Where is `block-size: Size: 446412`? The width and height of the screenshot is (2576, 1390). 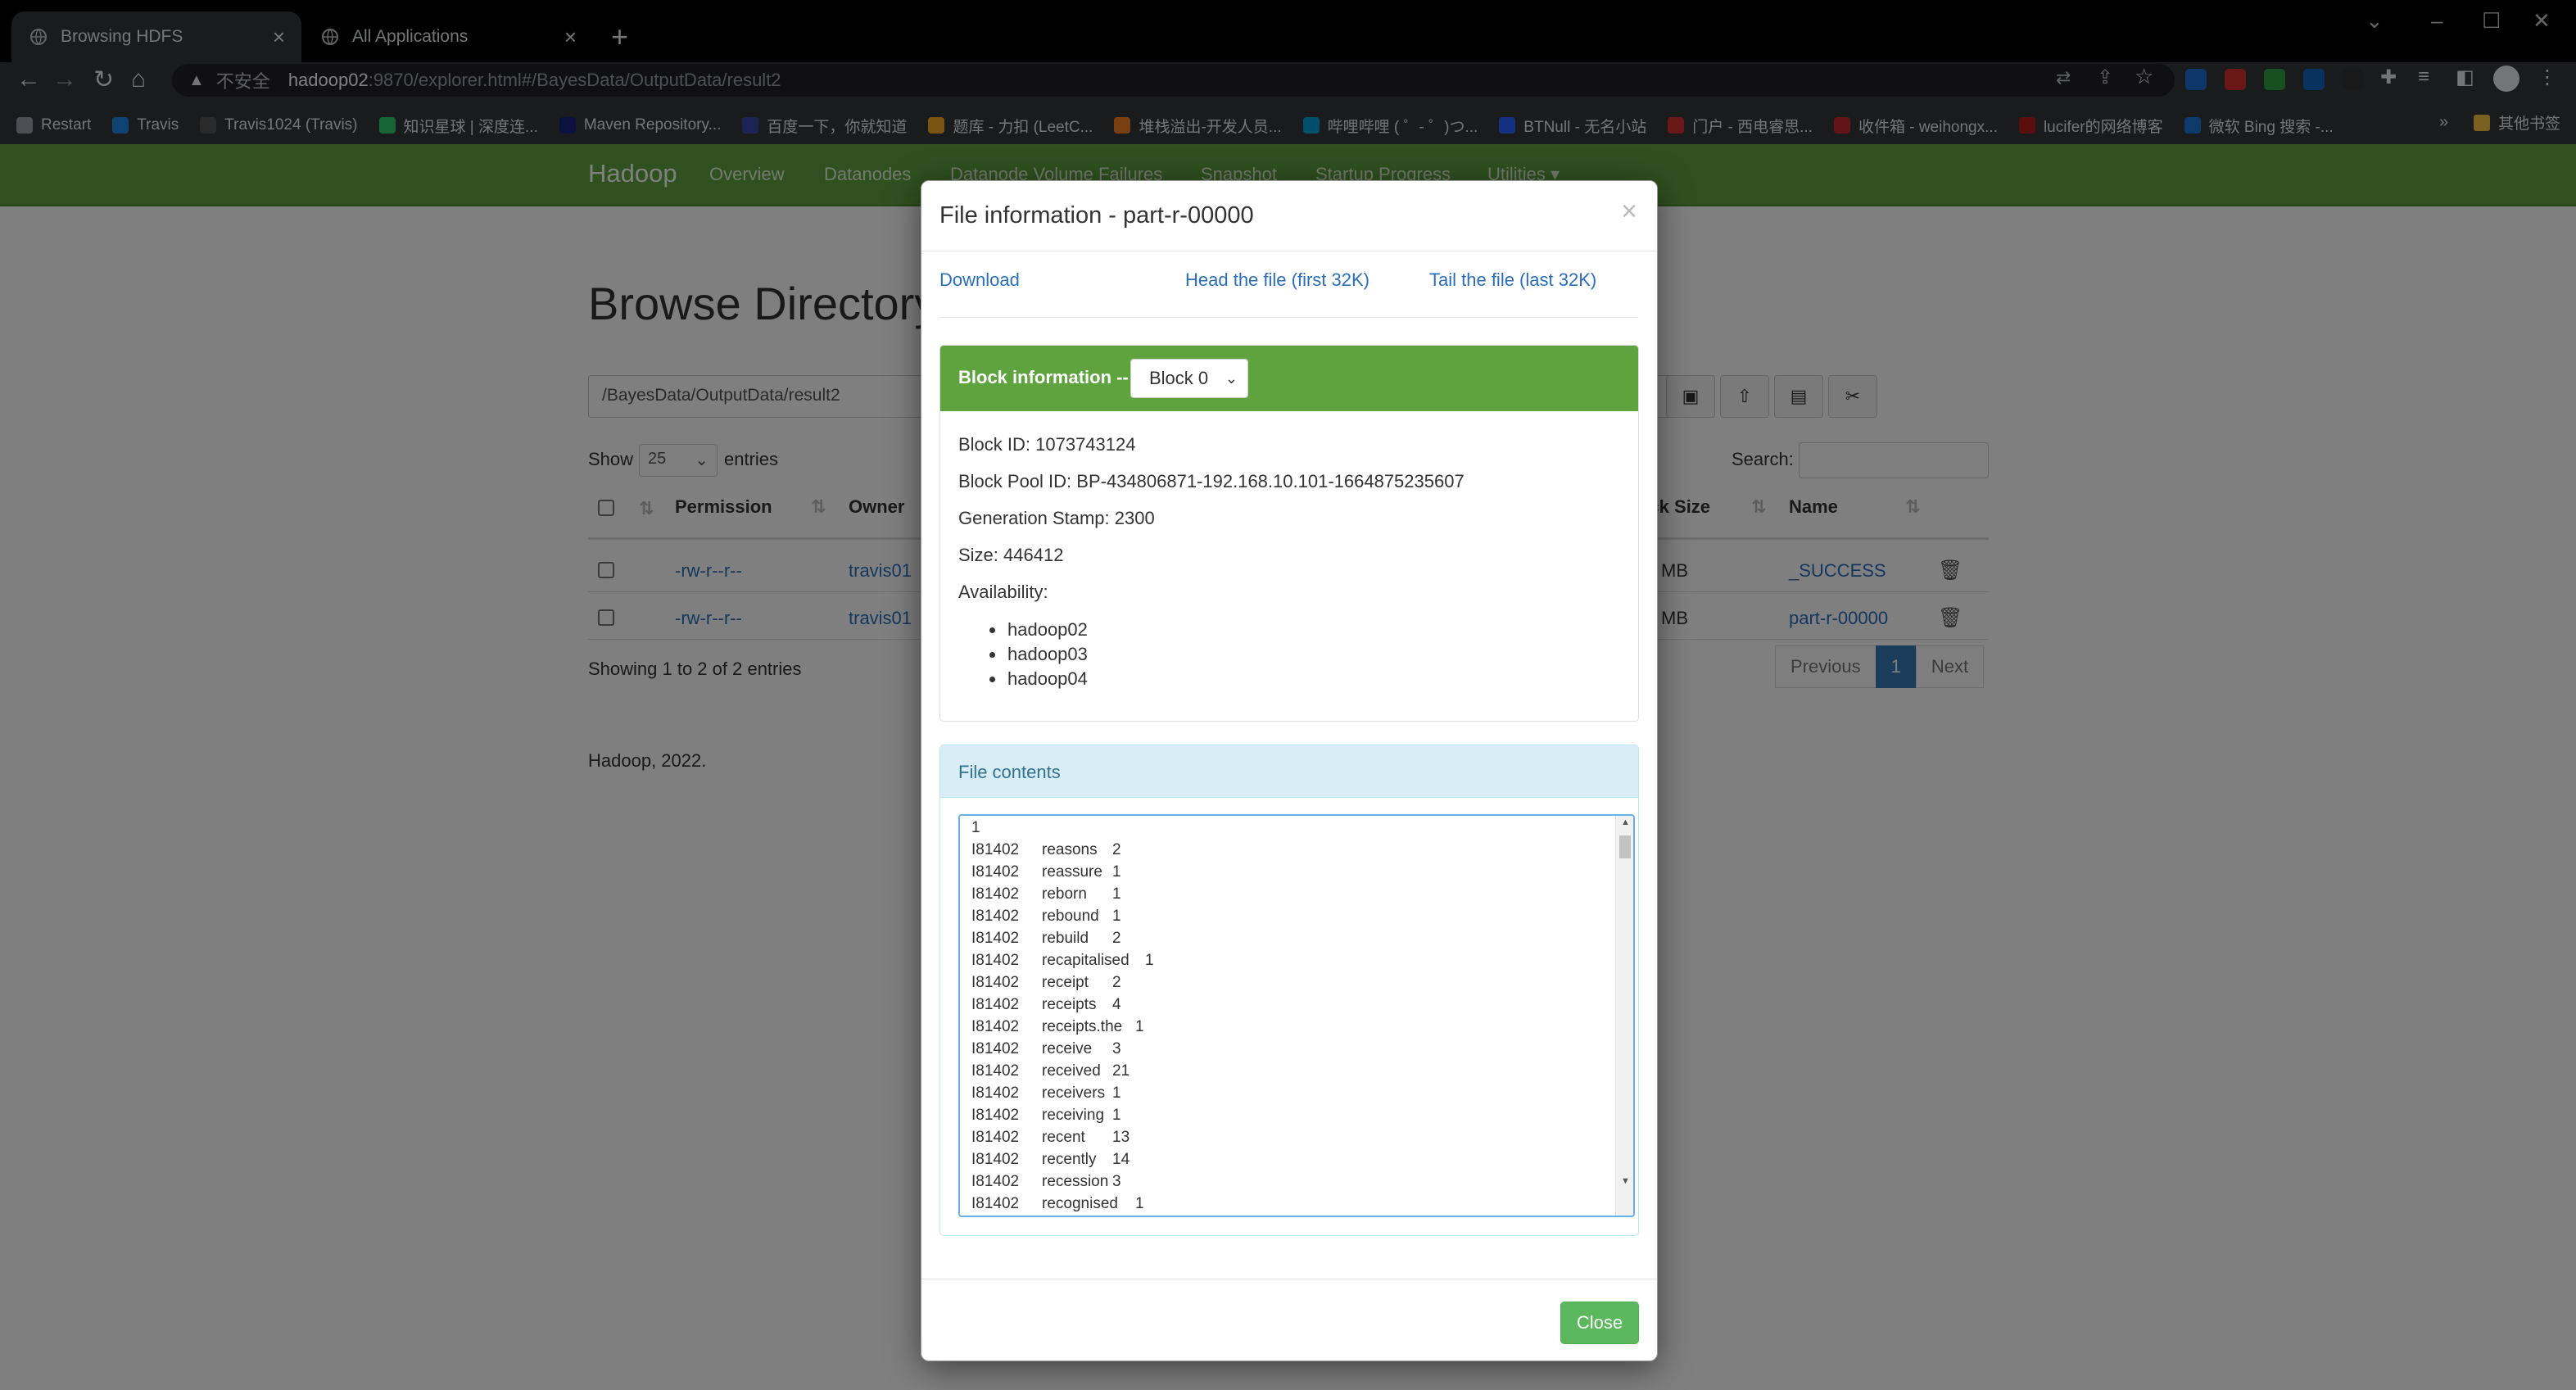
block-size: Size: 446412 is located at coordinates (1011, 555).